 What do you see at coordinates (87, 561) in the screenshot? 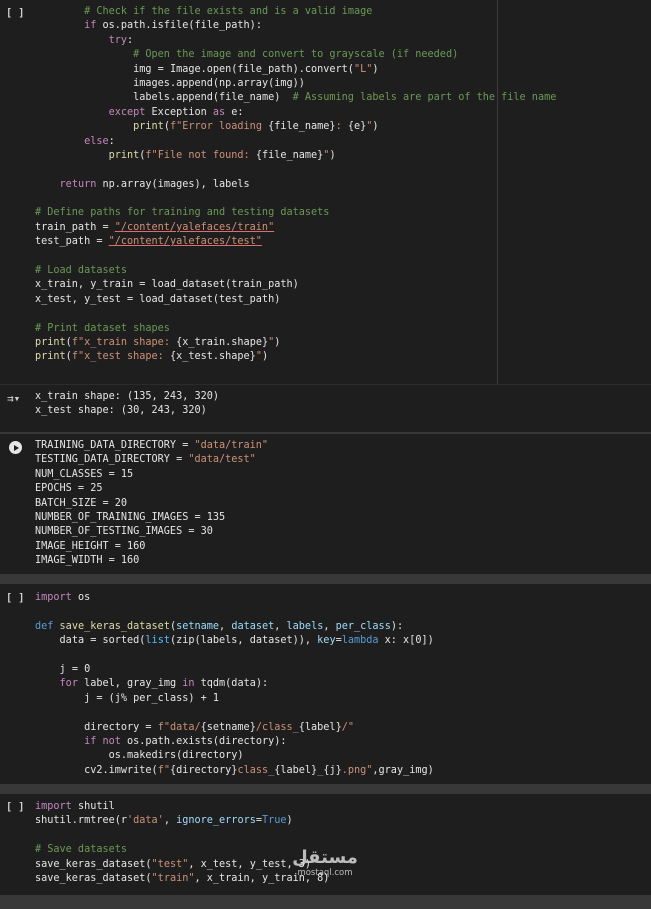
I see `code-token: IMAGE_WIDTH = 160` at bounding box center [87, 561].